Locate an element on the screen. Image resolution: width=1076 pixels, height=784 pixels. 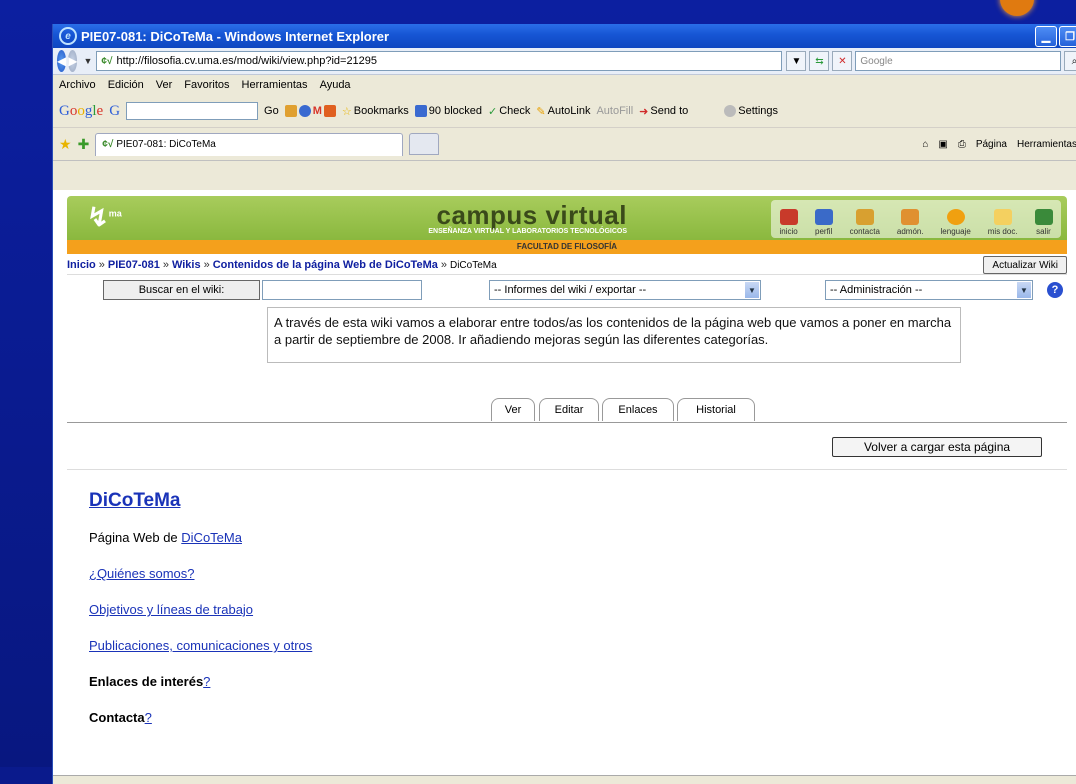
spellcheck-button: ✓ Check is located at coordinates (509, 111).